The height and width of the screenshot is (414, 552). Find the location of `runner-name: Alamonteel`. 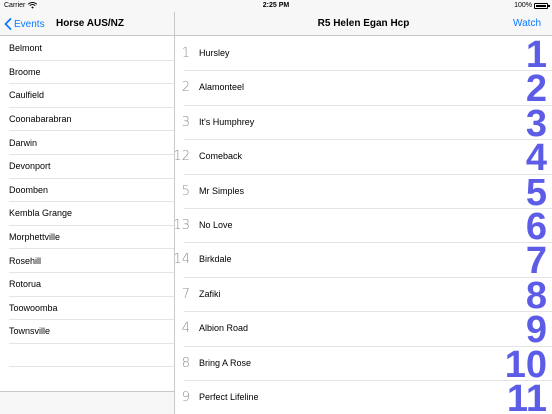

runner-name: Alamonteel is located at coordinates (222, 87).